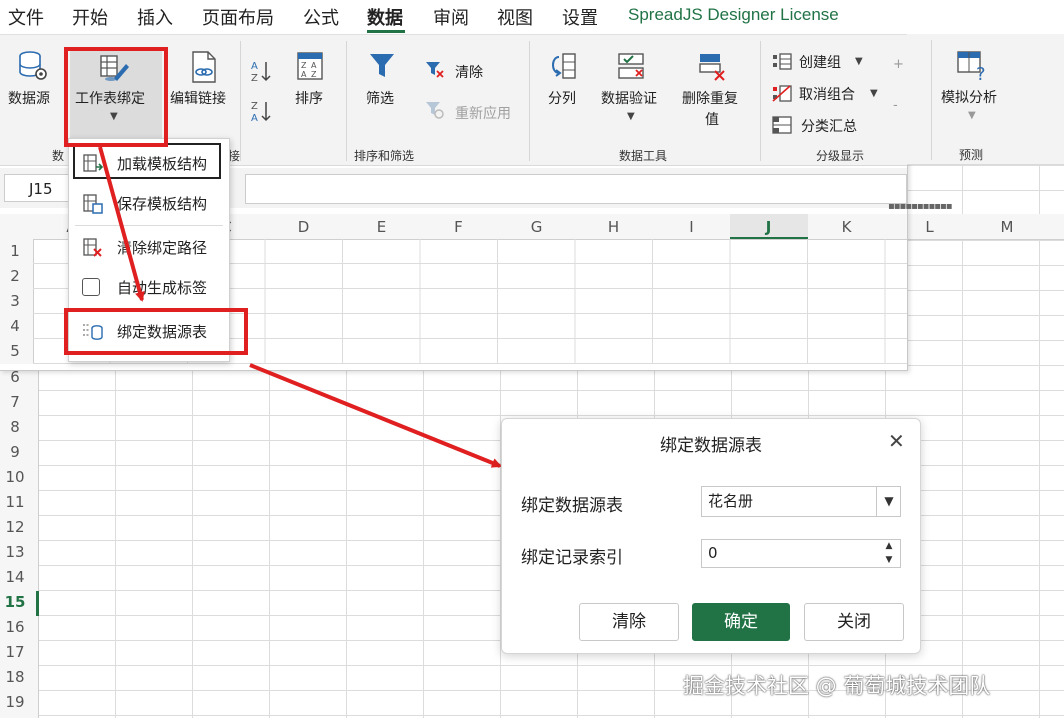 The image size is (1064, 718). Describe the element at coordinates (375, 415) in the screenshot. I see `arrow-to-dialog` at that location.